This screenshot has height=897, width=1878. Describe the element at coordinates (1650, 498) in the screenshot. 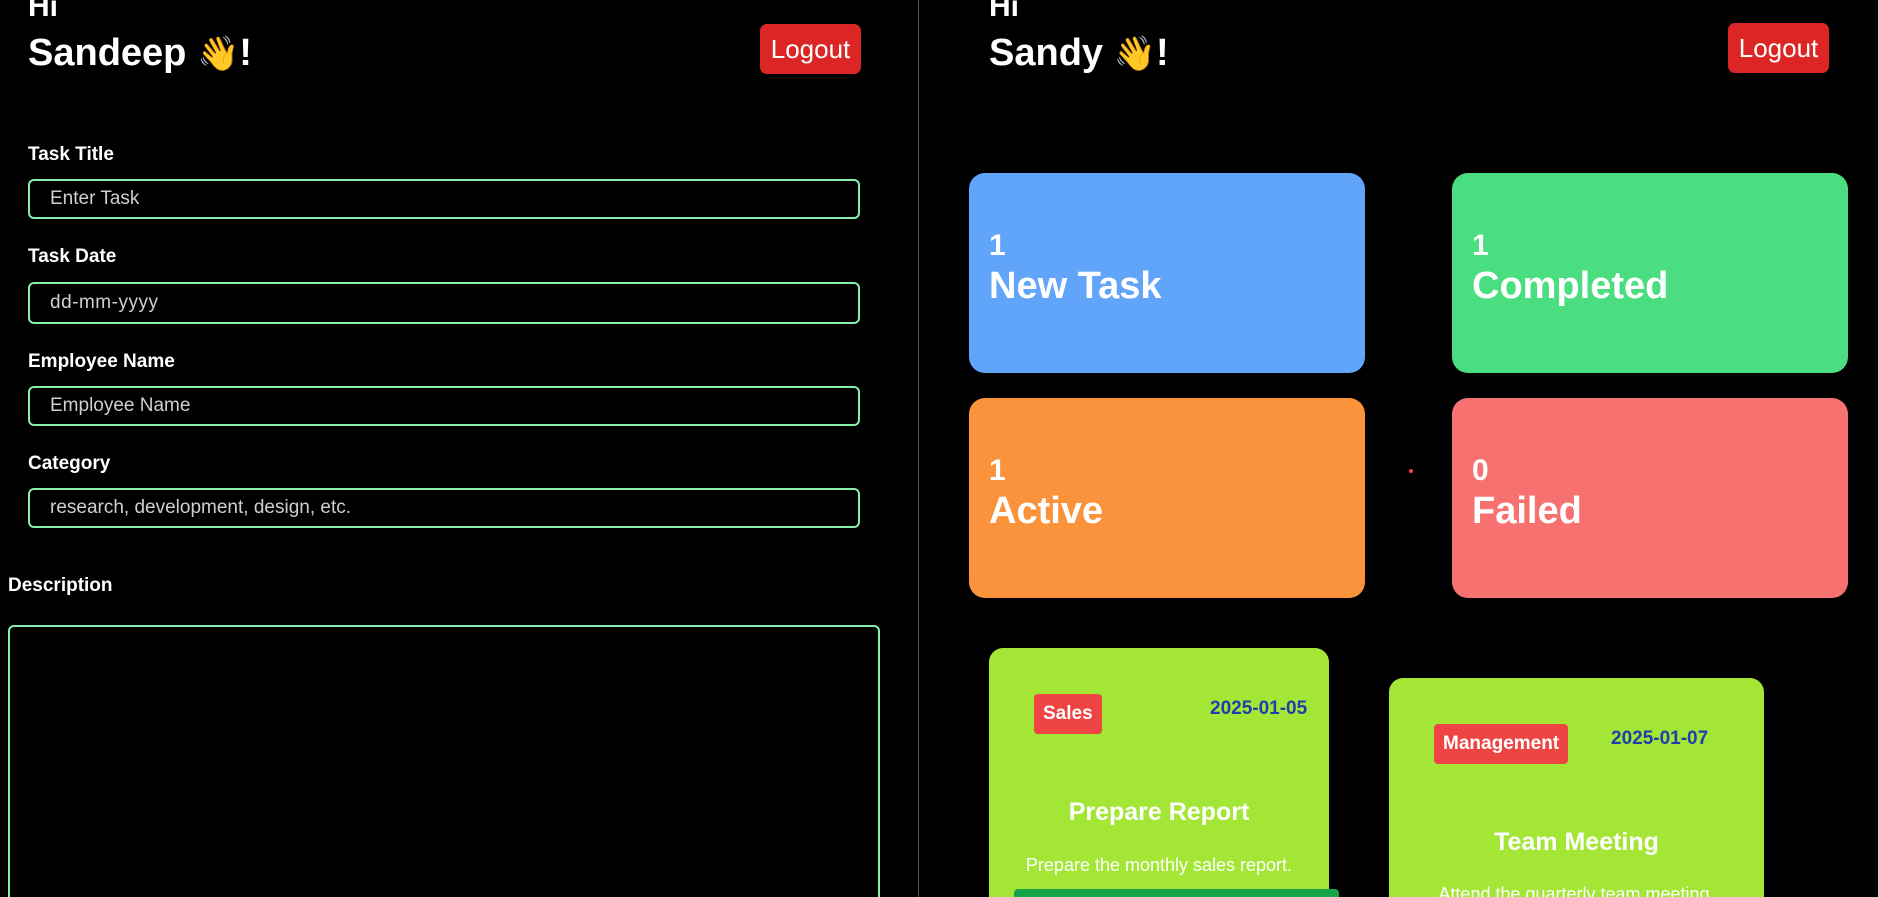

I see `stat-card-failed: 0 Failed` at that location.